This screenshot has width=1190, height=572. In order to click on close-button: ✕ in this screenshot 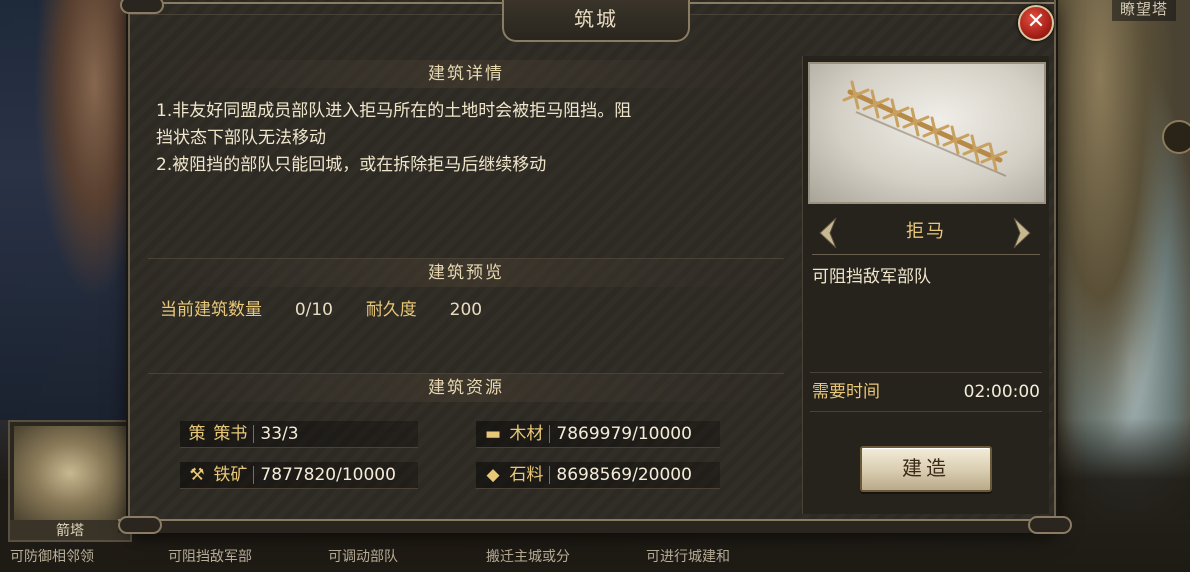, I will do `click(1036, 23)`.